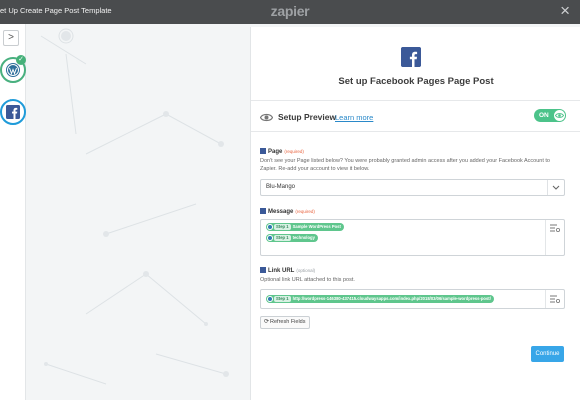 This screenshot has width=580, height=400. Describe the element at coordinates (555, 187) in the screenshot. I see `chevron-down-icon` at that location.